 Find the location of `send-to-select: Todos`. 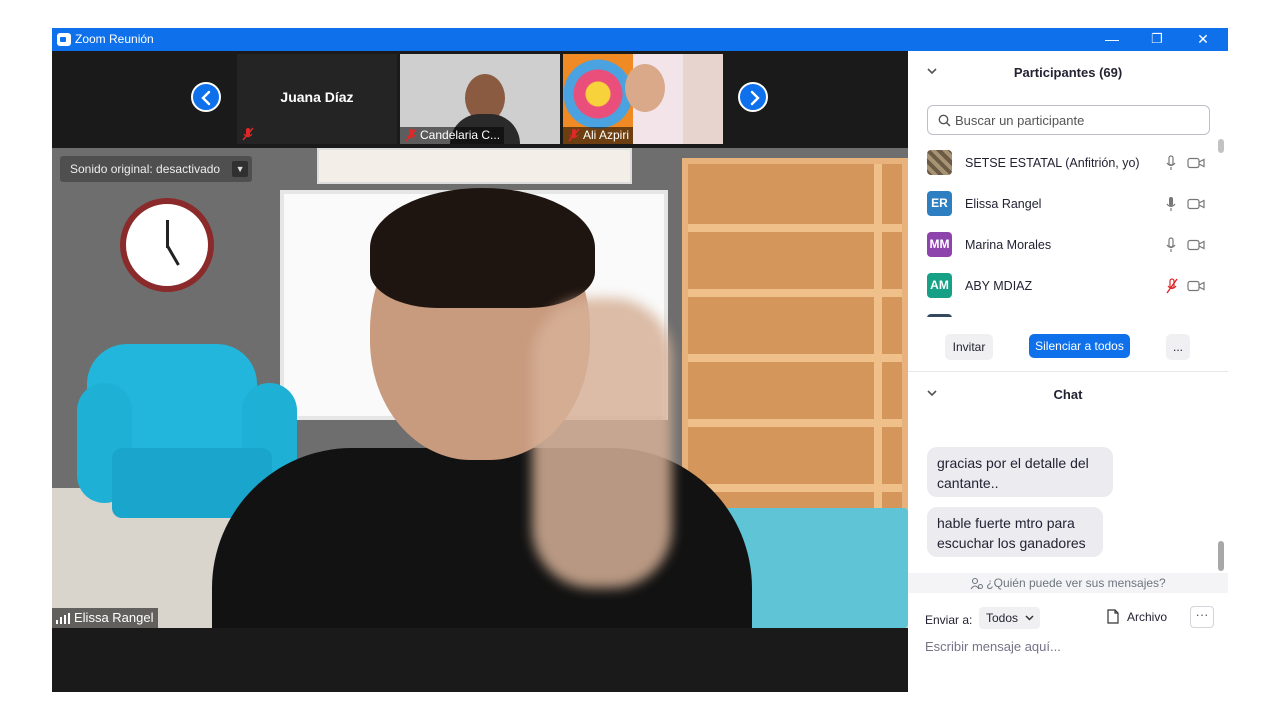

send-to-select: Todos is located at coordinates (1010, 618).